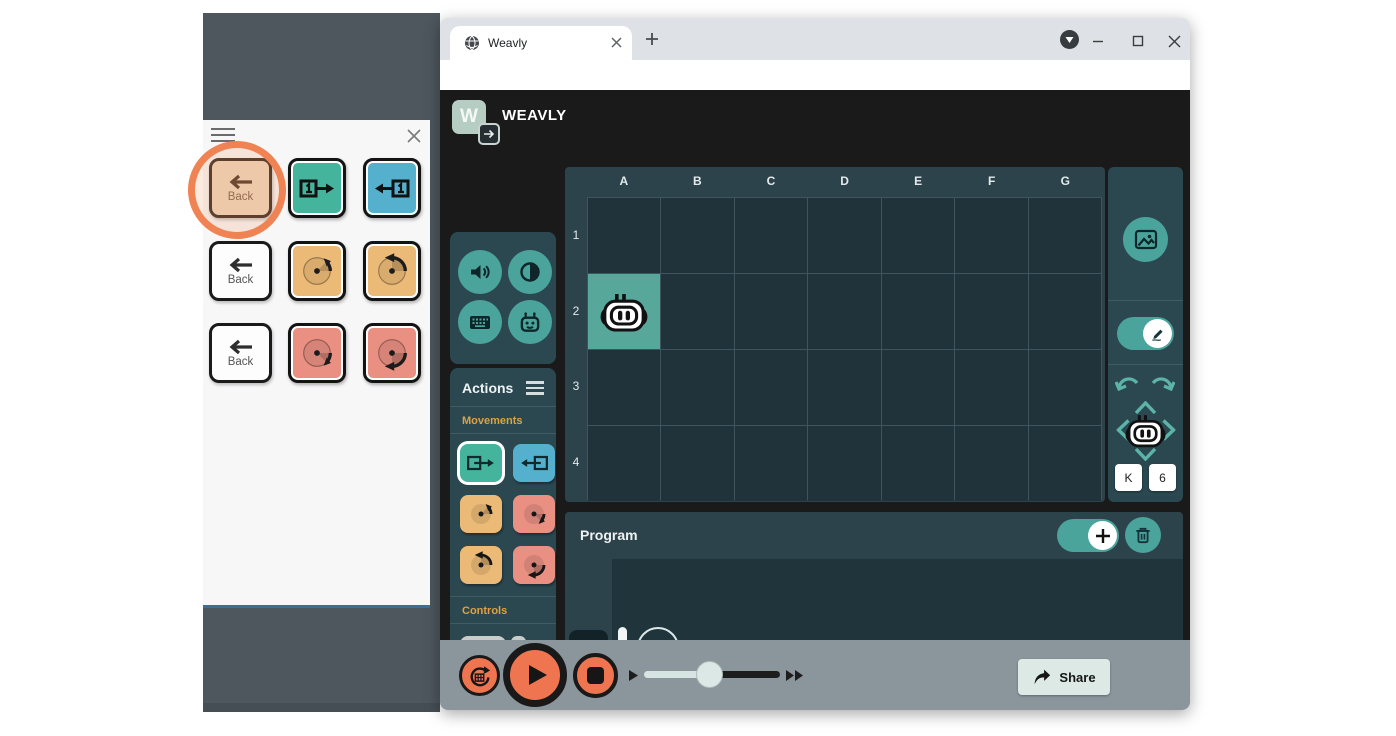  What do you see at coordinates (1157, 335) in the screenshot?
I see `pen-icon` at bounding box center [1157, 335].